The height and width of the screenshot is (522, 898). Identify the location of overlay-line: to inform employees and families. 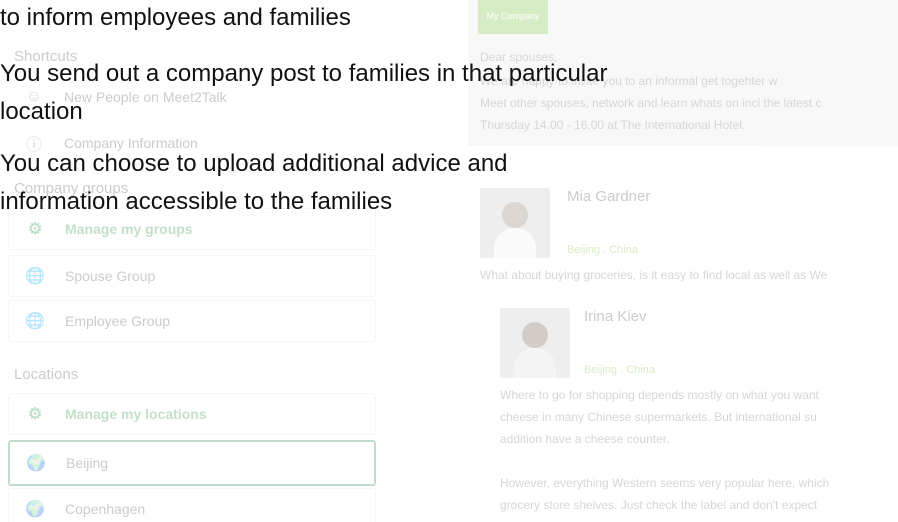
(175, 17).